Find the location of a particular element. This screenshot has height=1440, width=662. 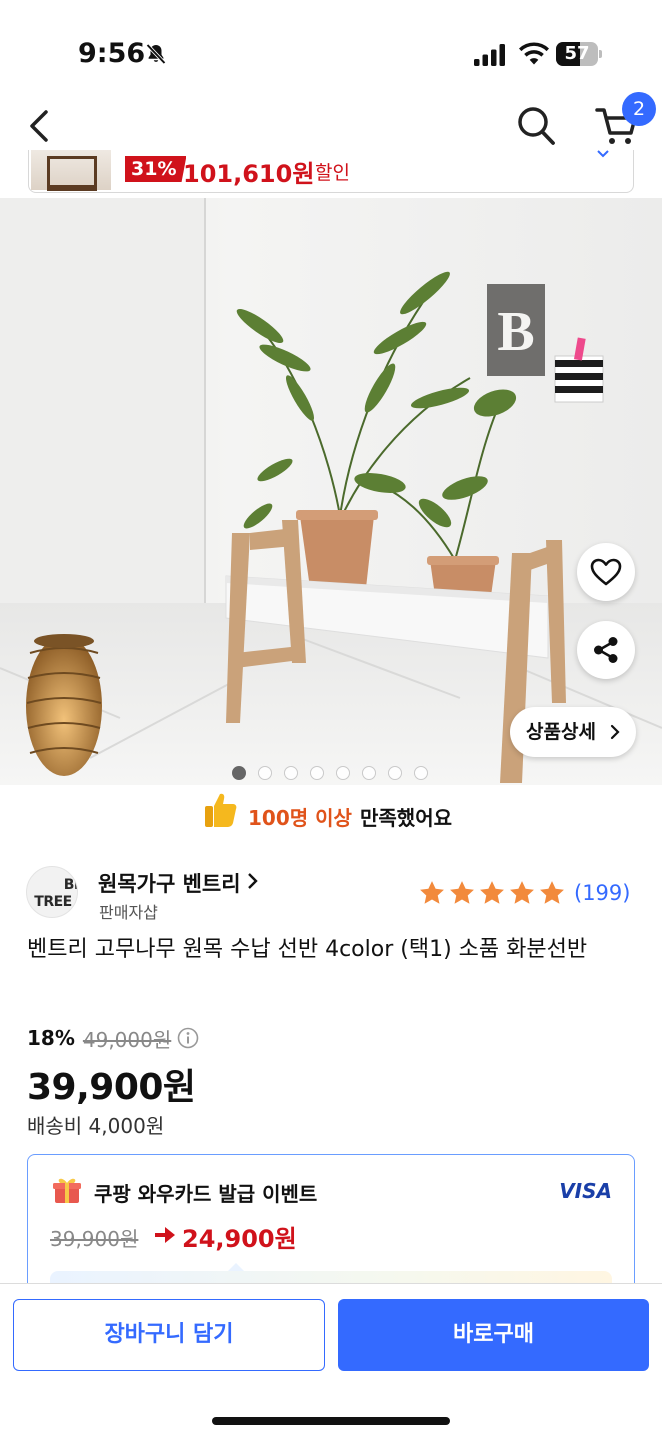

battery-indicator: 57 is located at coordinates (579, 54).